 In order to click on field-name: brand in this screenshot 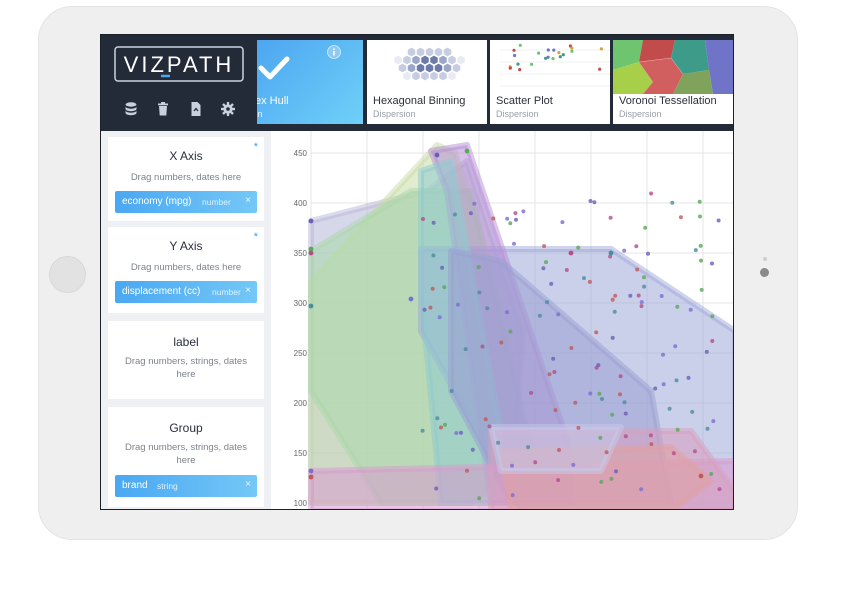, I will do `click(135, 485)`.